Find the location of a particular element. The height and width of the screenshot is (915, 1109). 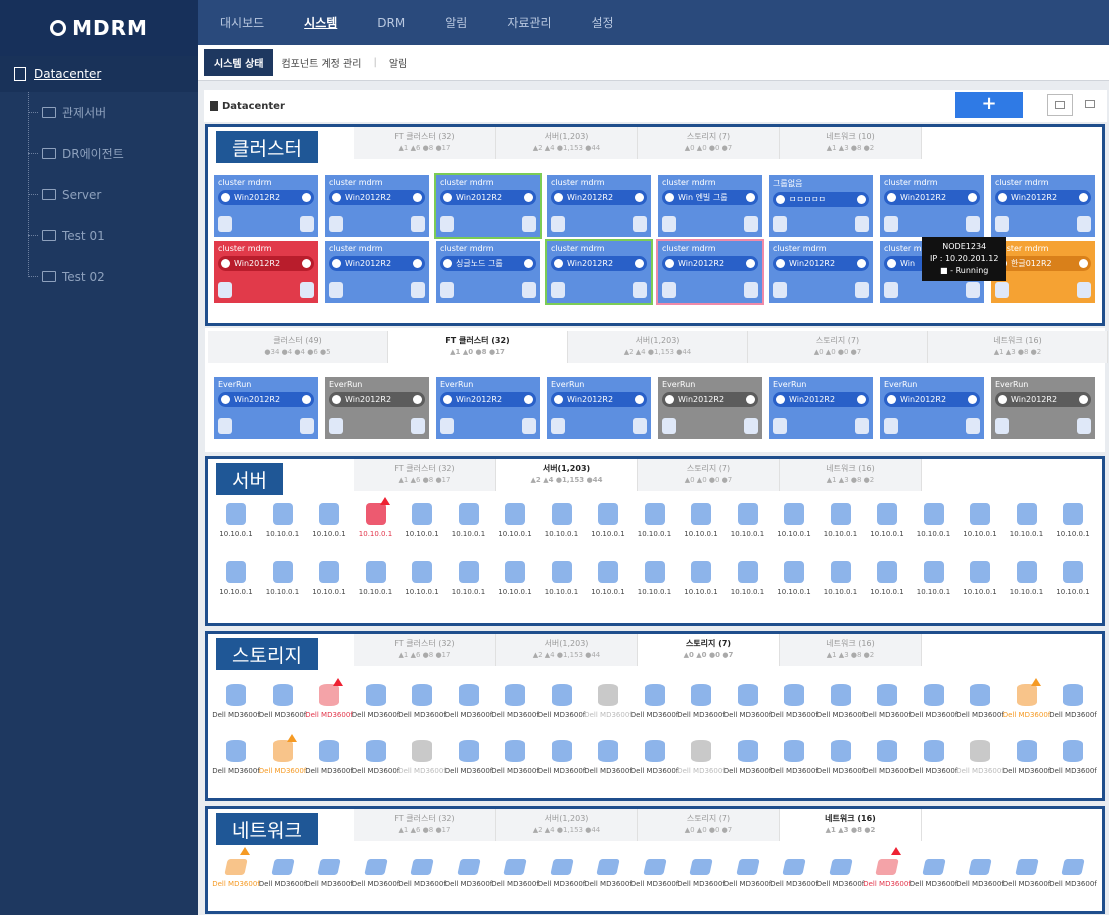

card-os-pill: Win 엔빌 그룹 is located at coordinates (710, 197).